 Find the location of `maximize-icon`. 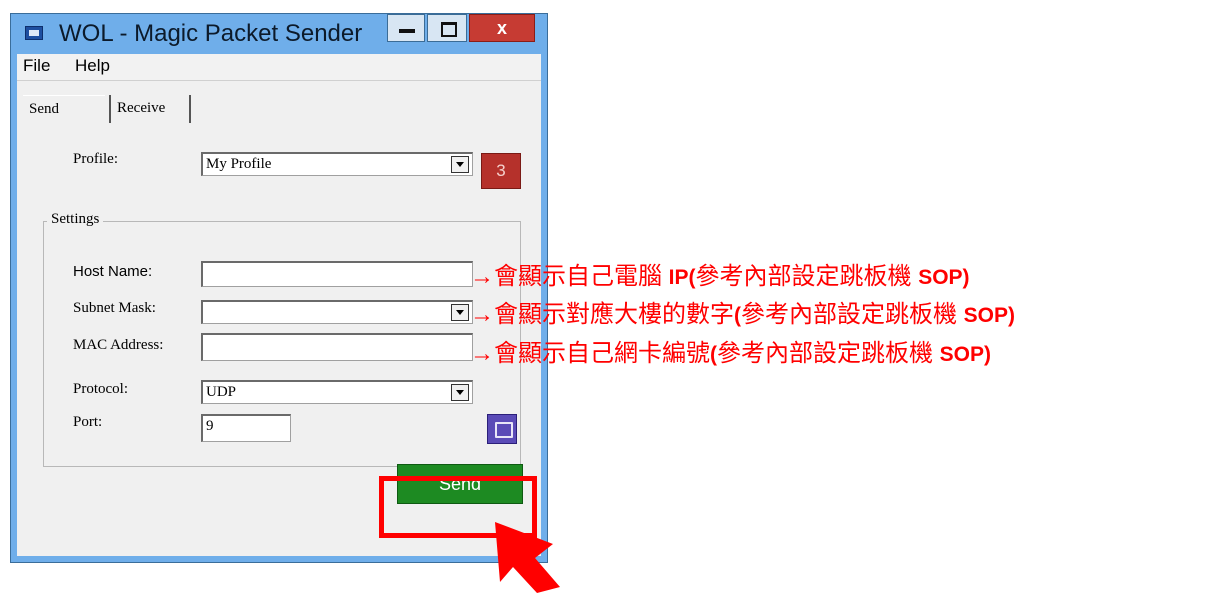

maximize-icon is located at coordinates (449, 29).